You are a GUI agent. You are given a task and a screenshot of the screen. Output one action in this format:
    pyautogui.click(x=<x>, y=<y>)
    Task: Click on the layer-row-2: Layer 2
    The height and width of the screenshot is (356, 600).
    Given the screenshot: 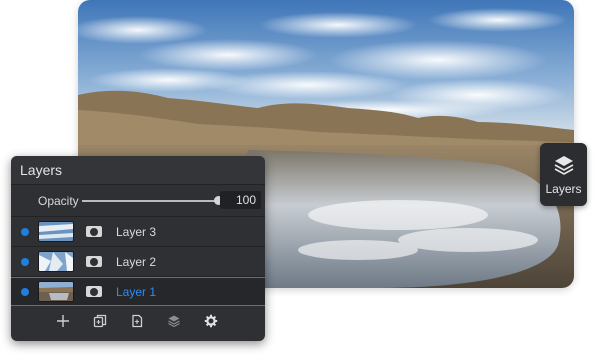 What is the action you would take?
    pyautogui.click(x=138, y=262)
    